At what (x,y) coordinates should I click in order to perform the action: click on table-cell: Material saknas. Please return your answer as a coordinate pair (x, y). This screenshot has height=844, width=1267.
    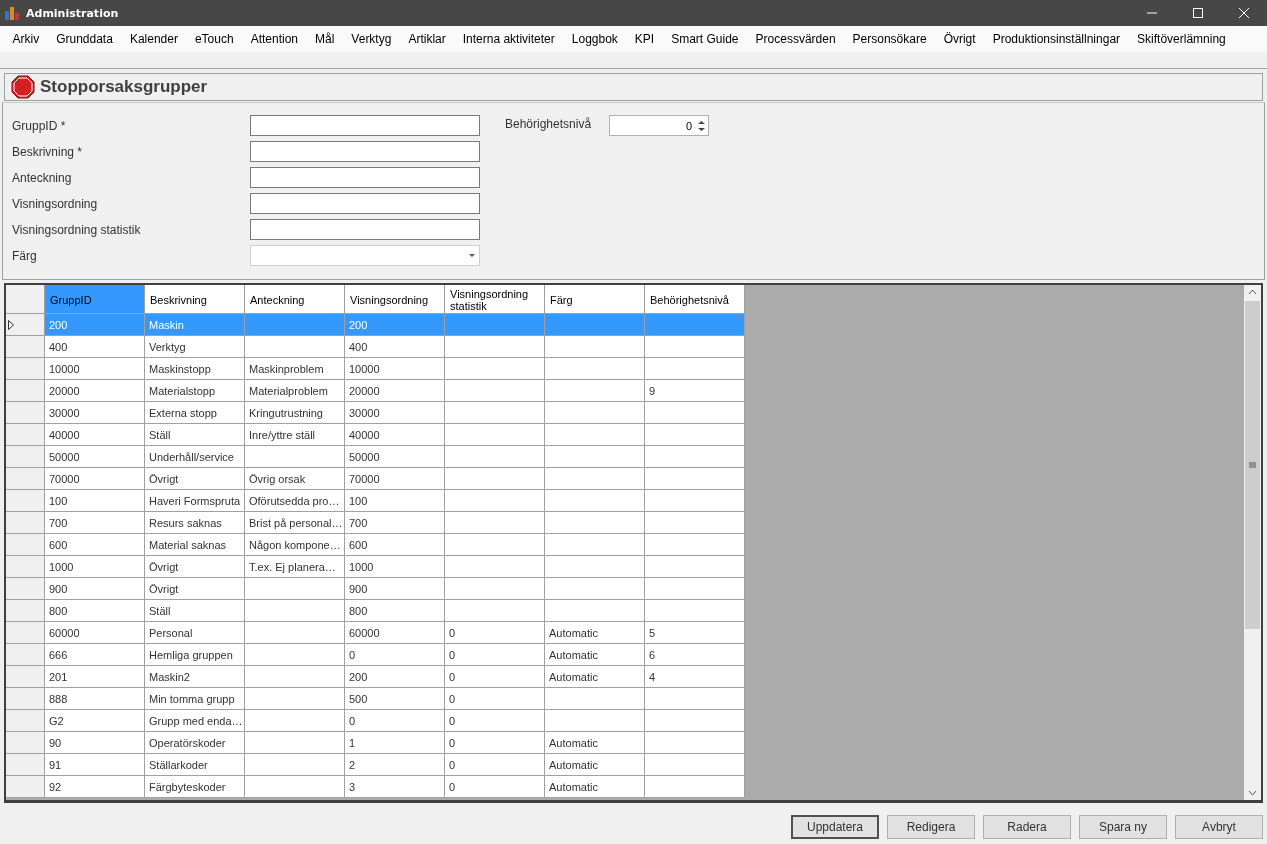
    Looking at the image, I should click on (195, 545).